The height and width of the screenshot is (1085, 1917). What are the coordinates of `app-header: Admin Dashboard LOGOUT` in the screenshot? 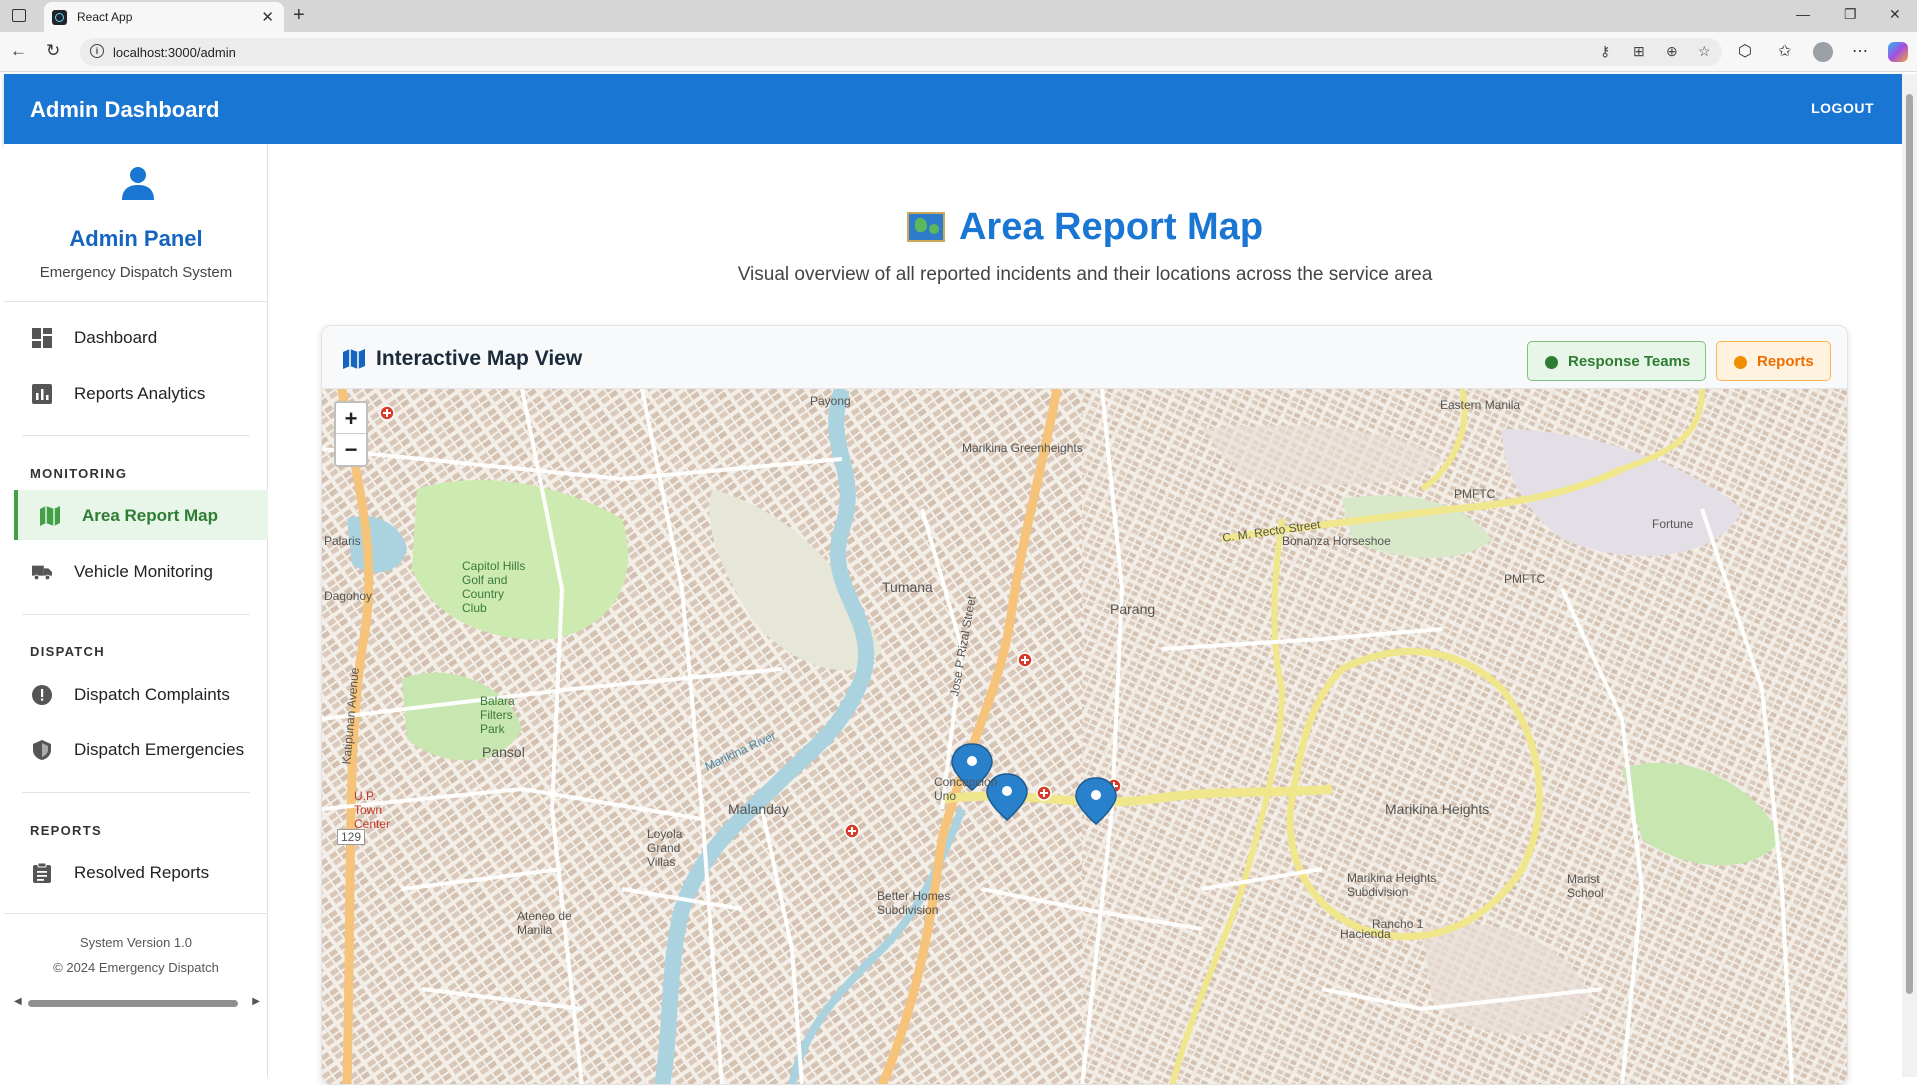 It's located at (953, 109).